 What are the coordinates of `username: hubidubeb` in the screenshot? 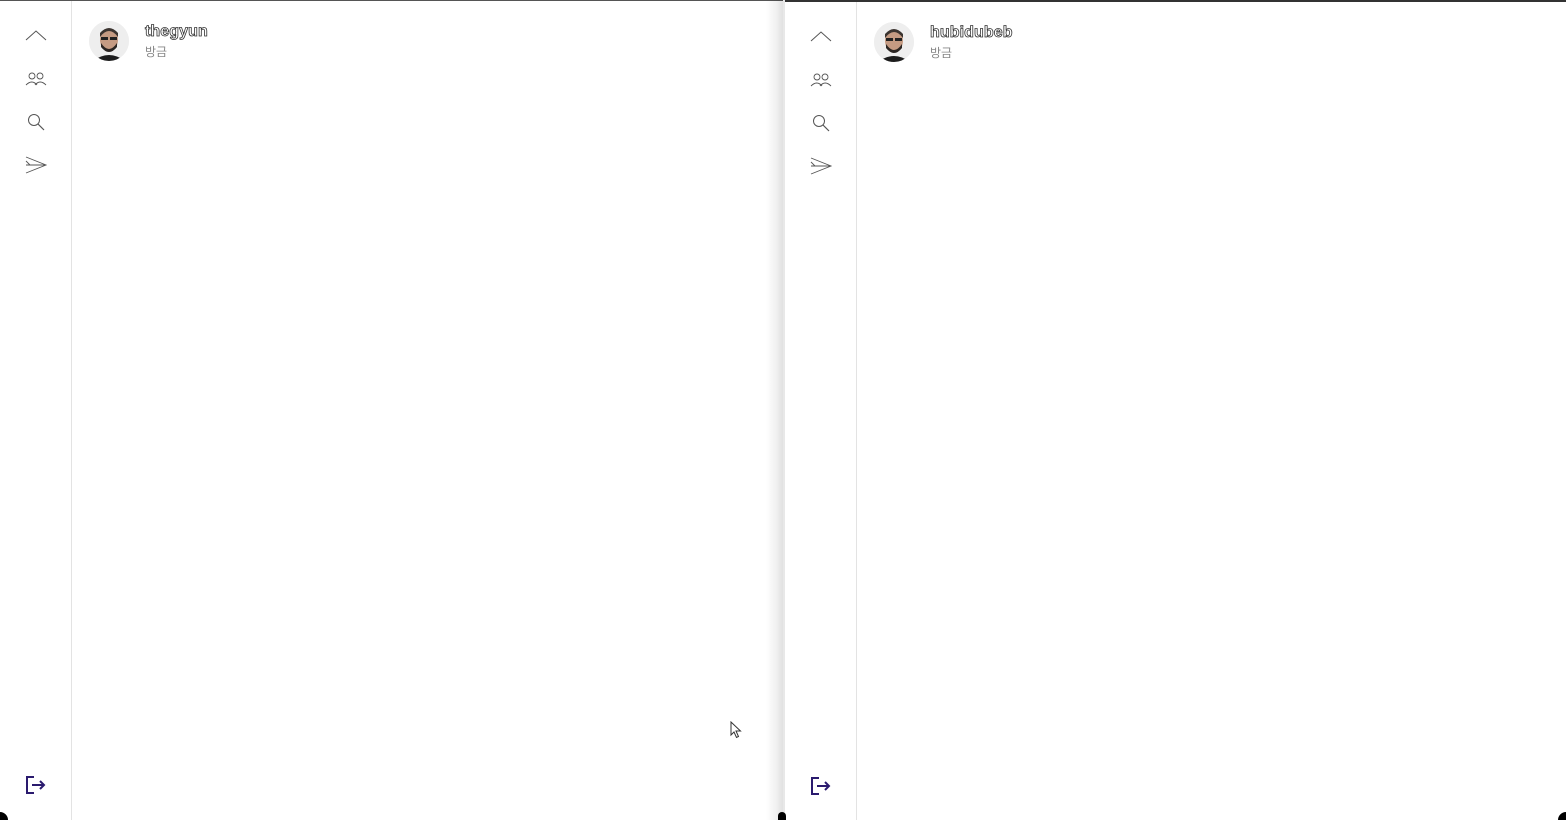 It's located at (971, 33).